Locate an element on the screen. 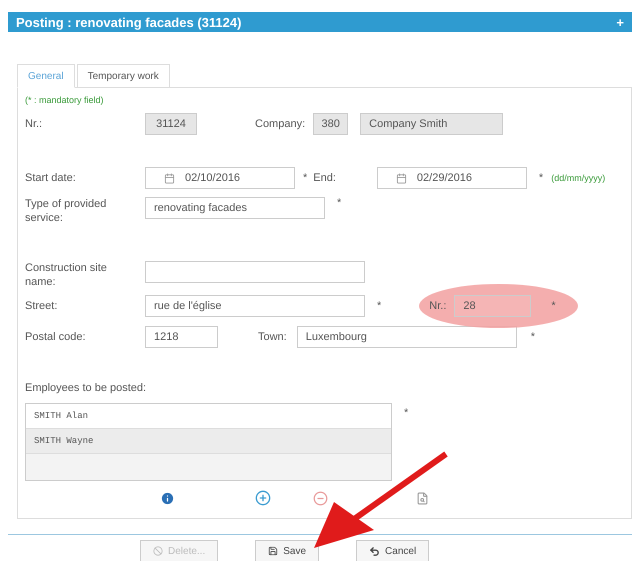  field-label: Employees to be posted: is located at coordinates (85, 388).